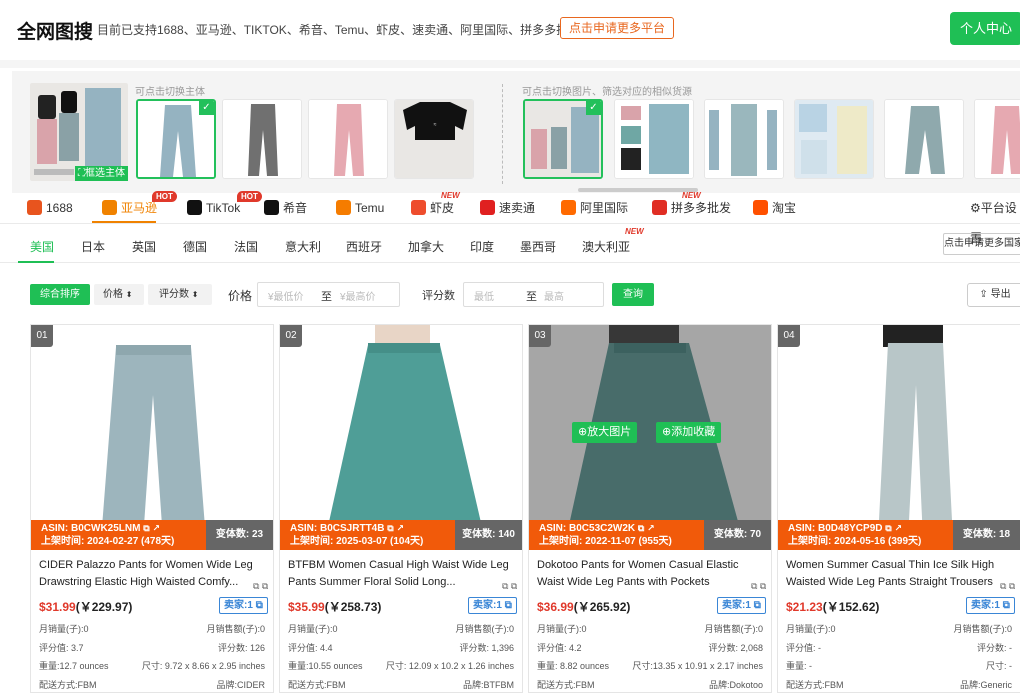 Image resolution: width=1020 pixels, height=693 pixels. I want to click on stat-rating: 评分值: -, so click(803, 648).